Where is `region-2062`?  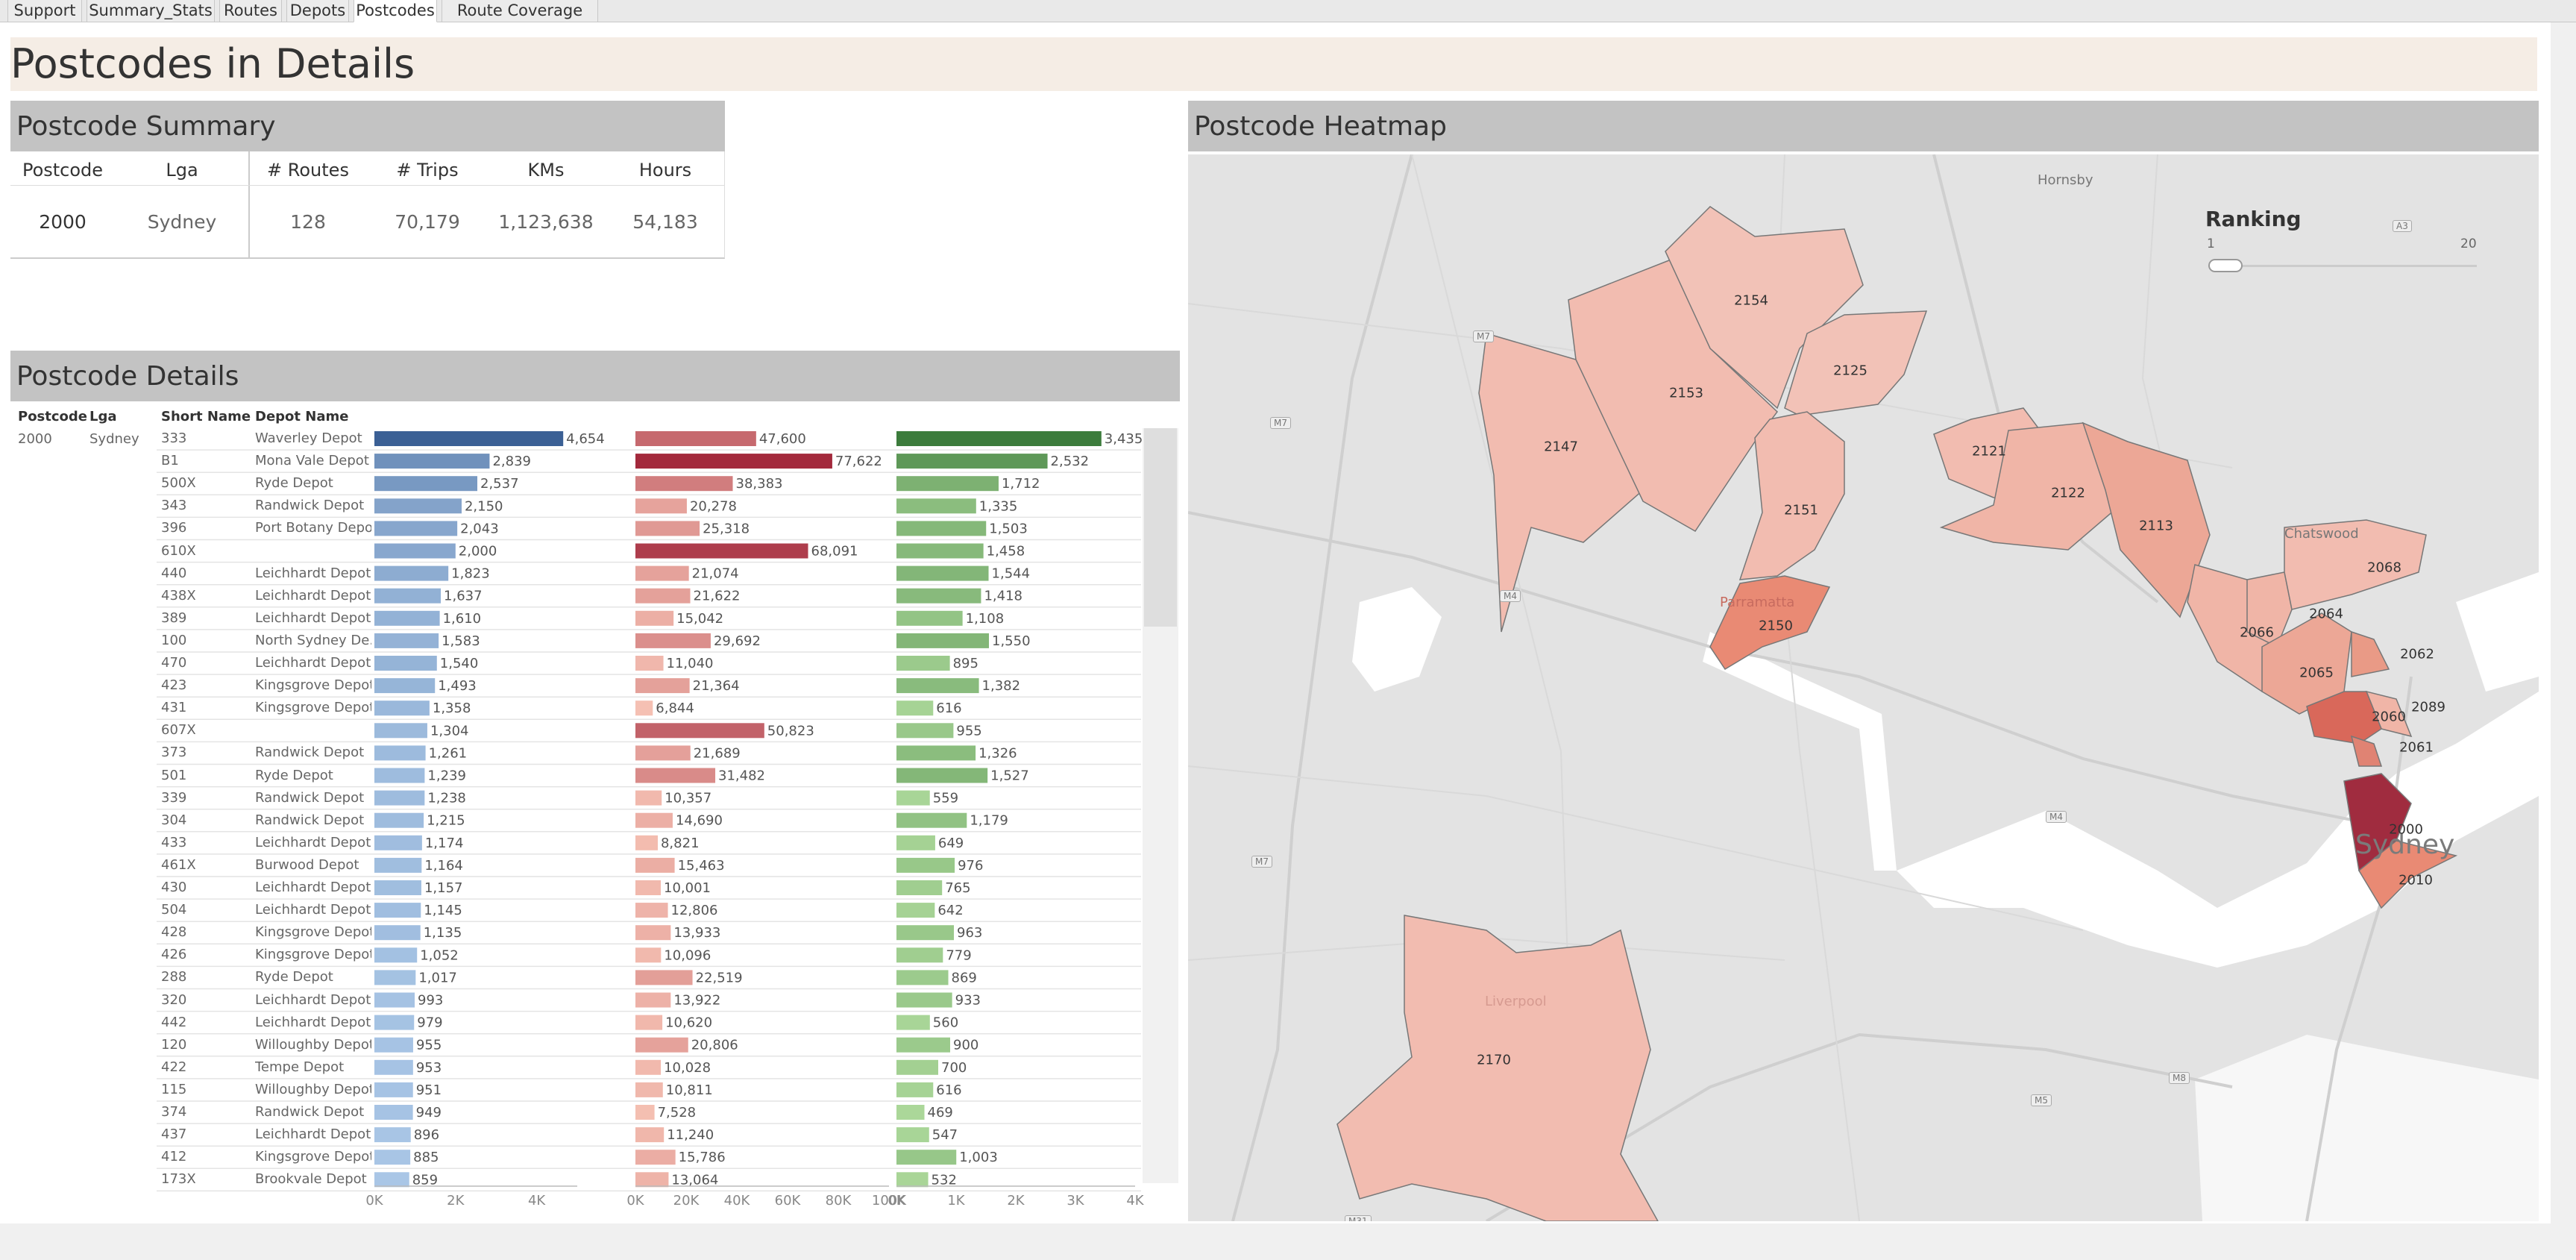
region-2062 is located at coordinates (2371, 653).